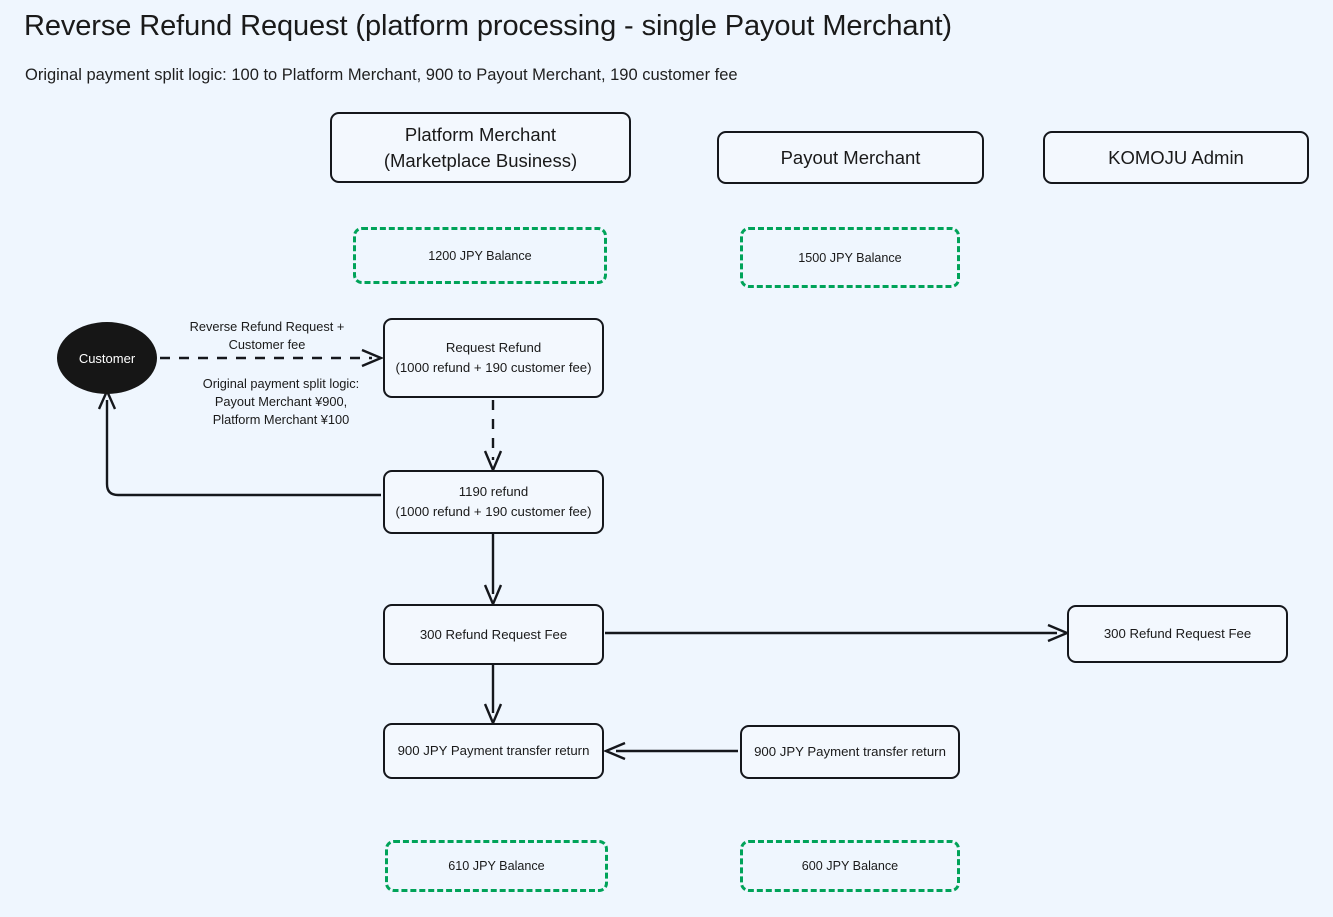 The height and width of the screenshot is (917, 1333). Describe the element at coordinates (281, 383) in the screenshot. I see `edge-label-split-logic-line1: Original payment split logic:` at that location.